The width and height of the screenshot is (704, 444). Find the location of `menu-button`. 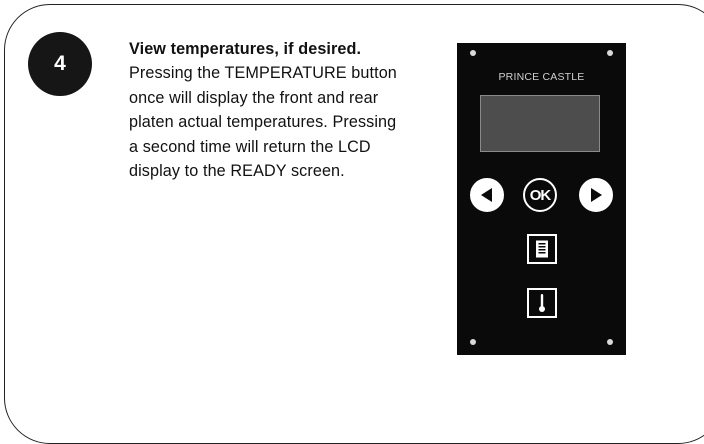

menu-button is located at coordinates (542, 249).